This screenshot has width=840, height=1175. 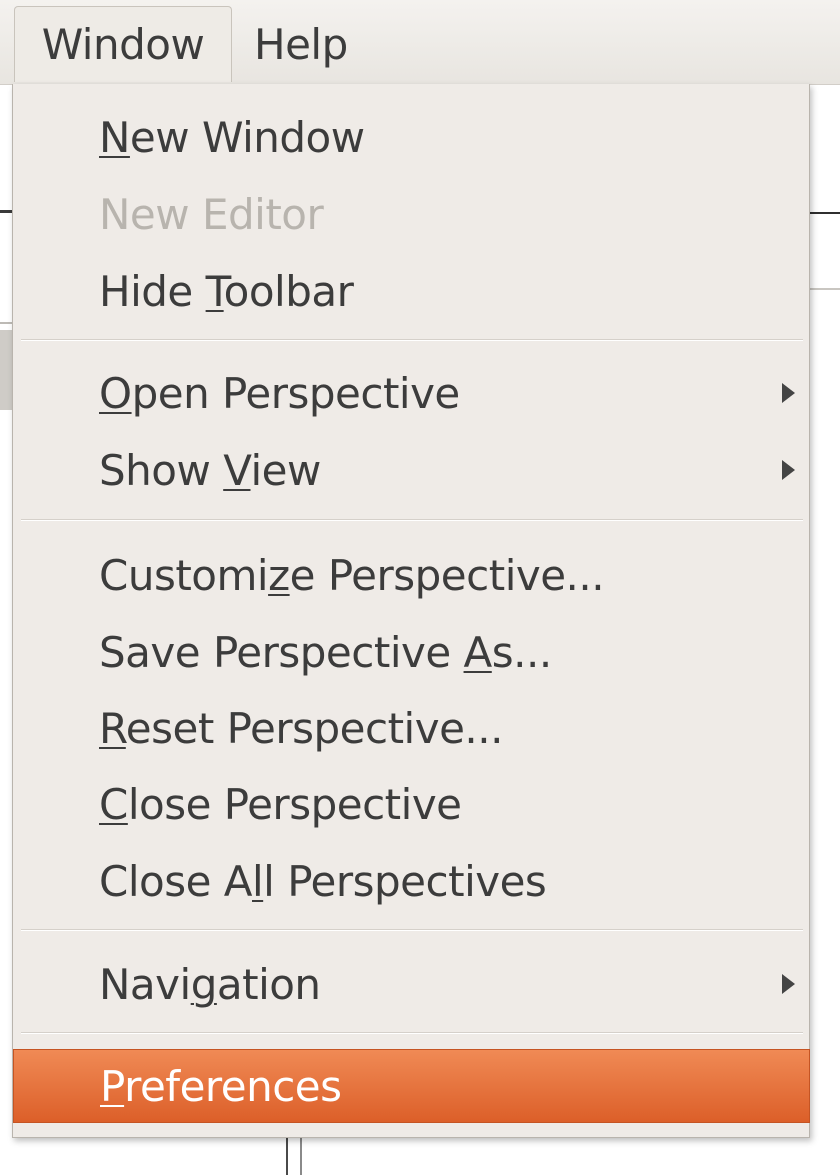 What do you see at coordinates (210, 470) in the screenshot?
I see `menu-item-label: Show View` at bounding box center [210, 470].